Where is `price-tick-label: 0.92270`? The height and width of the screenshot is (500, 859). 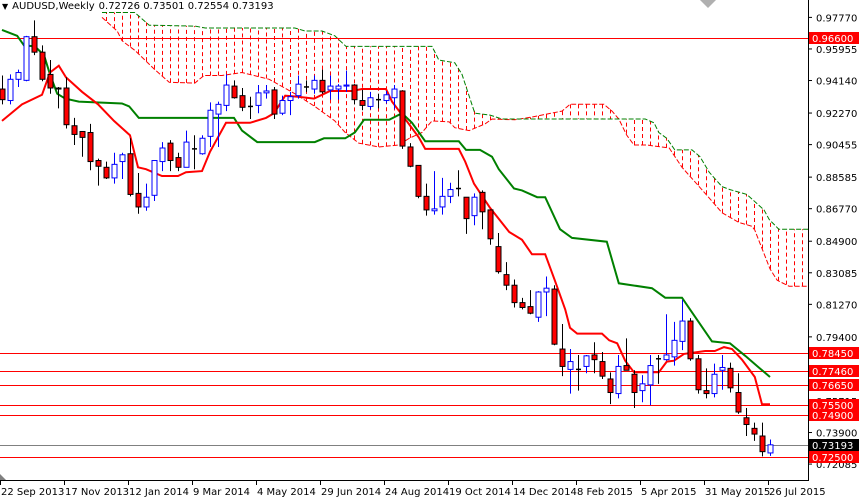 price-tick-label: 0.92270 is located at coordinates (836, 114).